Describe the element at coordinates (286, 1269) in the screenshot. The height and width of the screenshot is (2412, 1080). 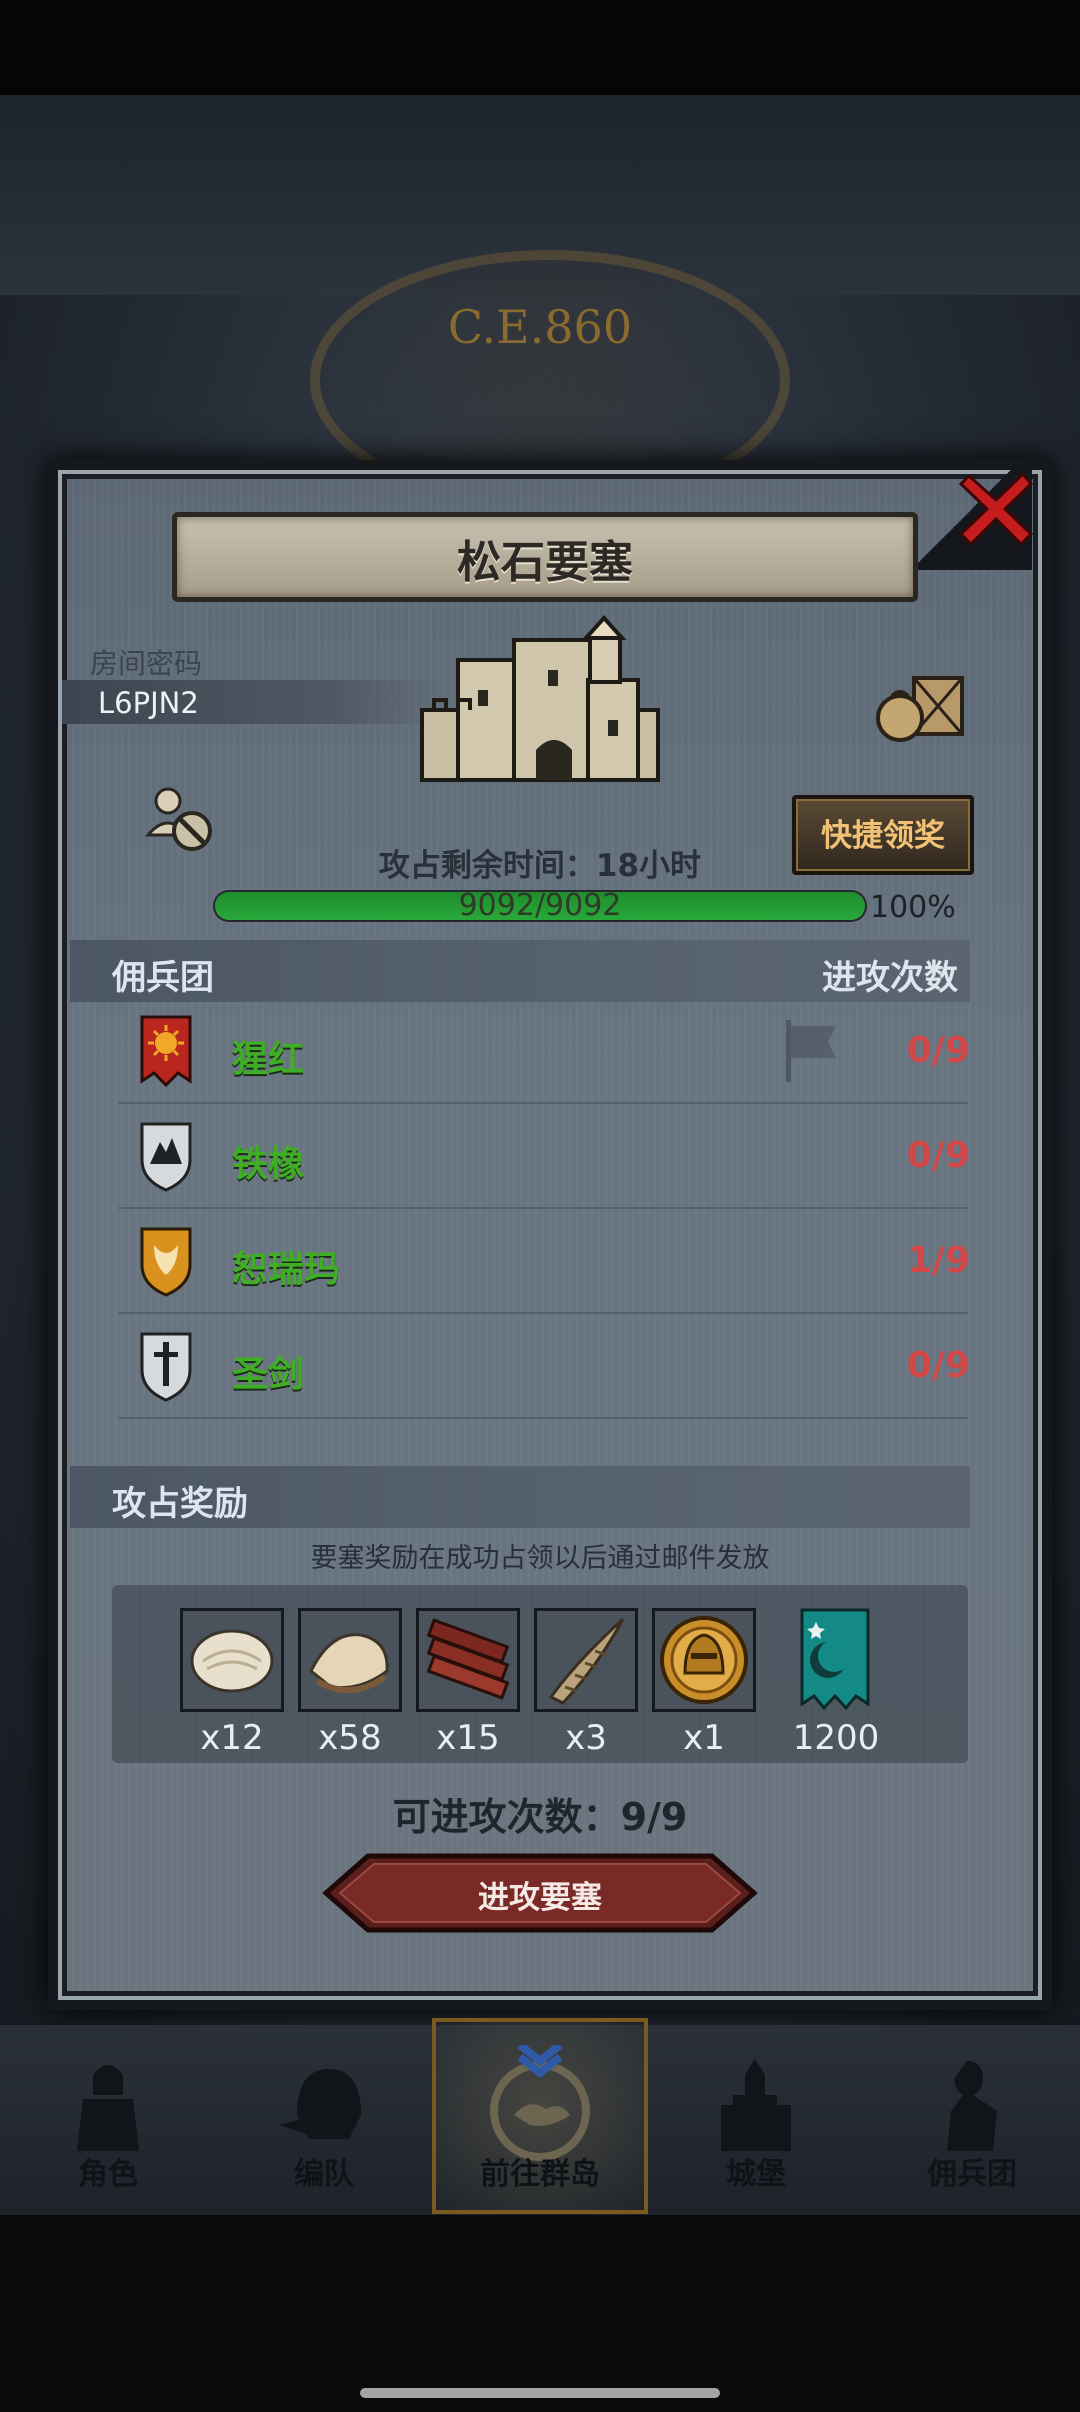
I see `mercenary-name: 恕瑞玛` at that location.